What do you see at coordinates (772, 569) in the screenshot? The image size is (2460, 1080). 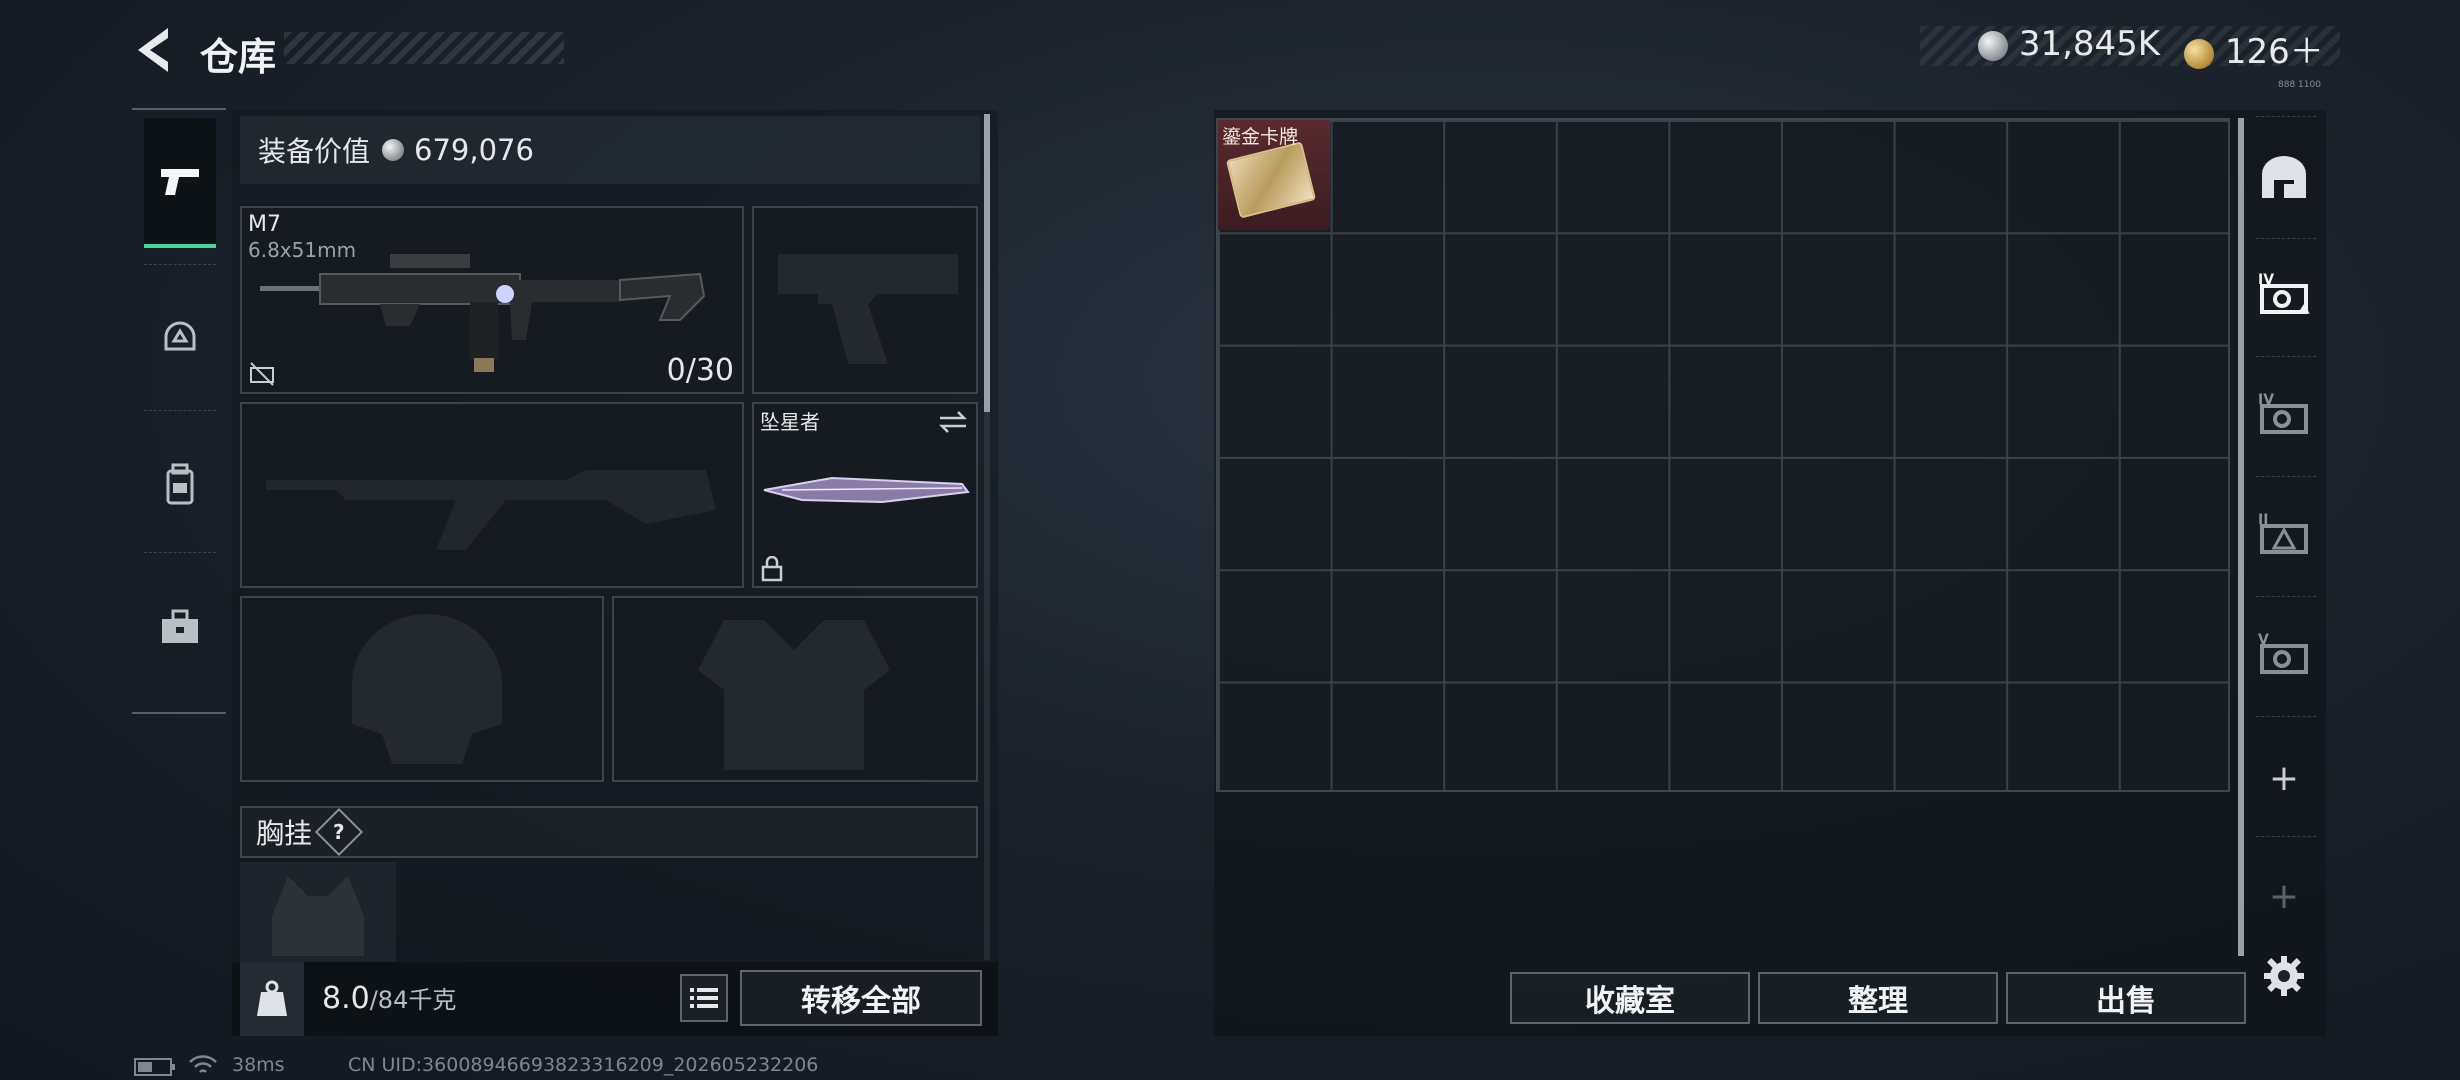 I see `lock-icon` at bounding box center [772, 569].